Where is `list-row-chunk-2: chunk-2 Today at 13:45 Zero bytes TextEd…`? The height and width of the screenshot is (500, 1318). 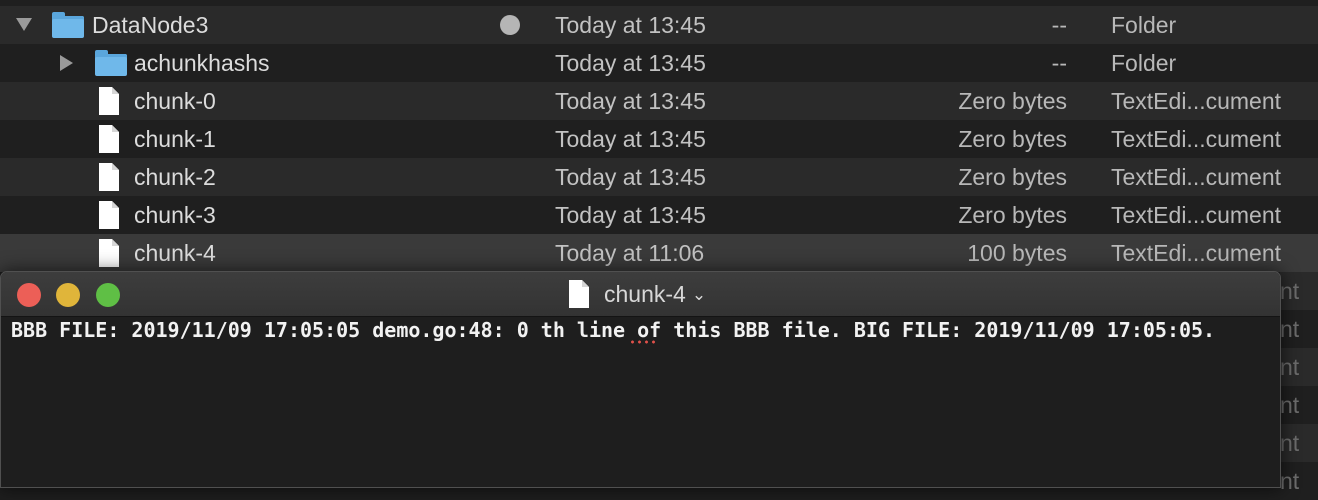
list-row-chunk-2: chunk-2 Today at 13:45 Zero bytes TextEd… is located at coordinates (659, 177).